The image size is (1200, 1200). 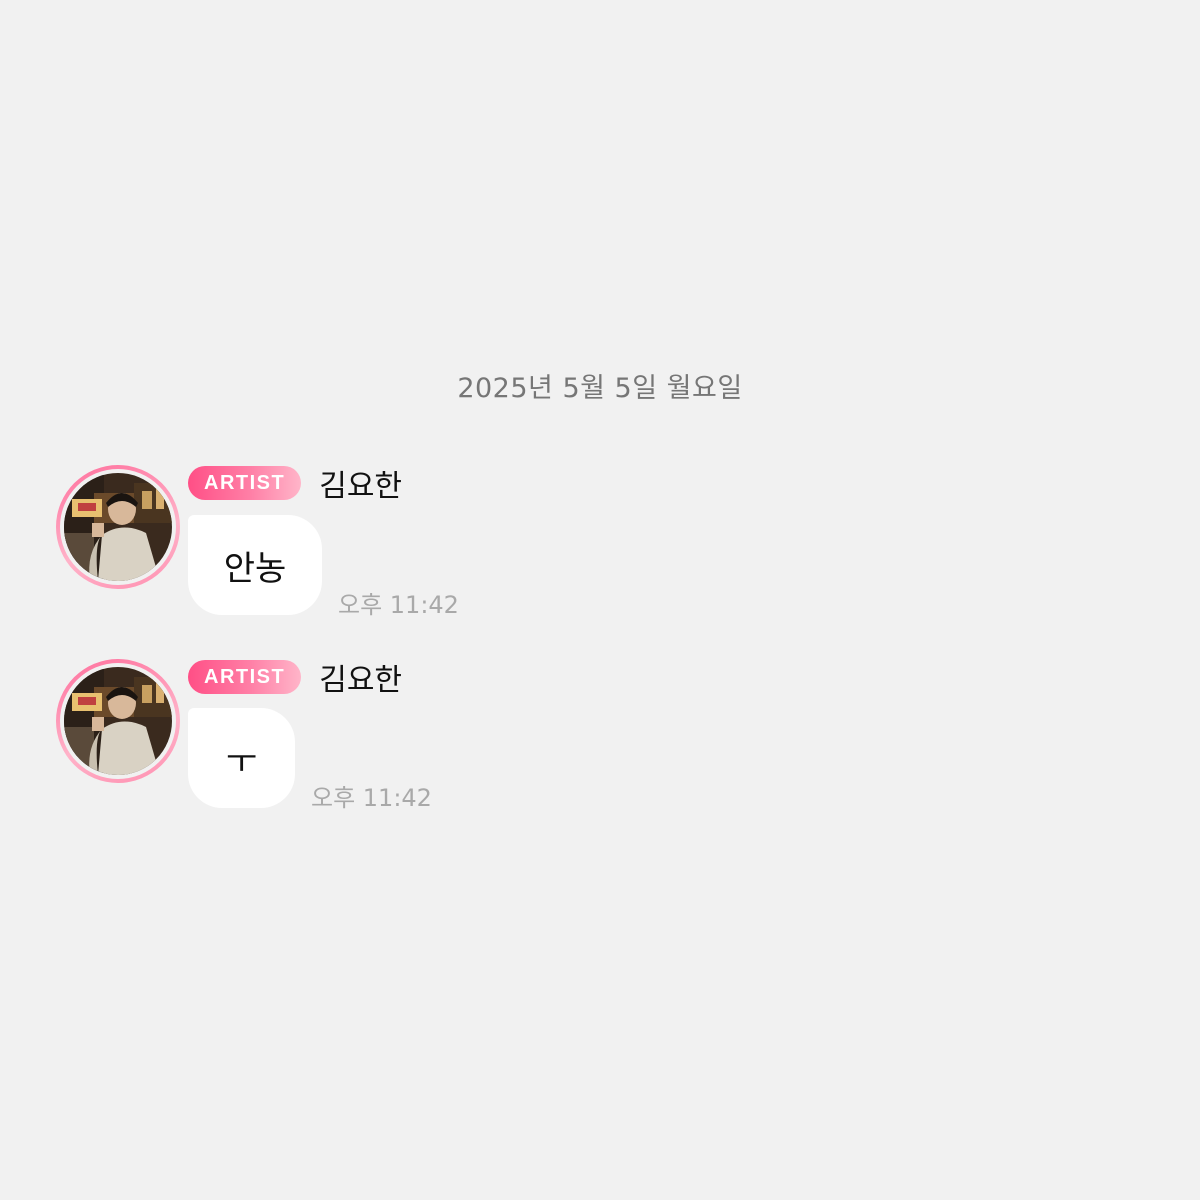 I want to click on date-divider: 2025년 5월 5일 월요일, so click(x=600, y=388).